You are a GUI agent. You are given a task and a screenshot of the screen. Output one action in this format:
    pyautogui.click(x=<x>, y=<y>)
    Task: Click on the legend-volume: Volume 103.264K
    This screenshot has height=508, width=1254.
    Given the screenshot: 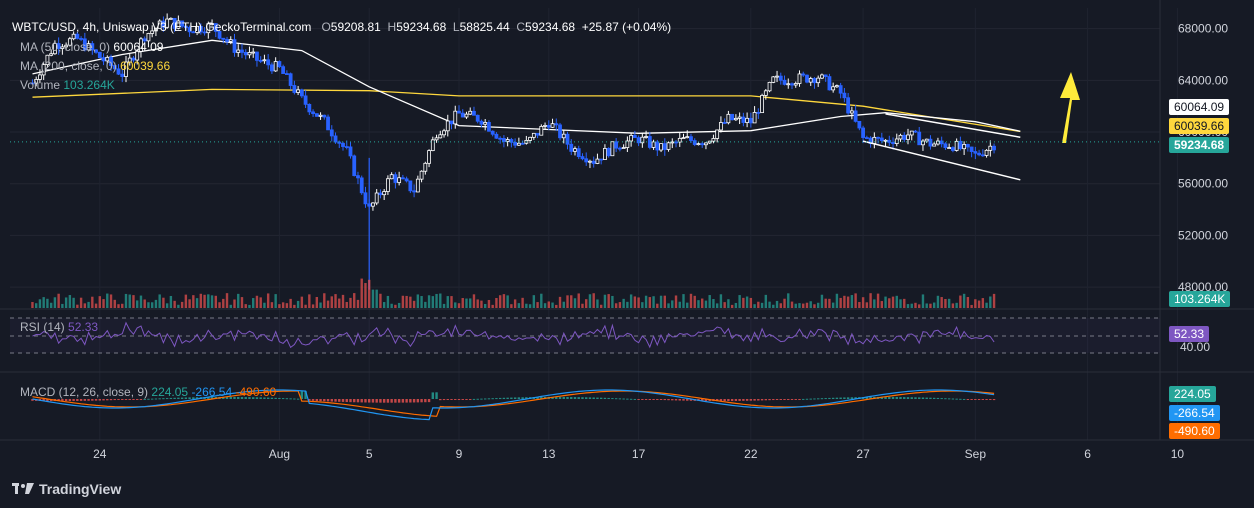 What is the action you would take?
    pyautogui.click(x=67, y=85)
    